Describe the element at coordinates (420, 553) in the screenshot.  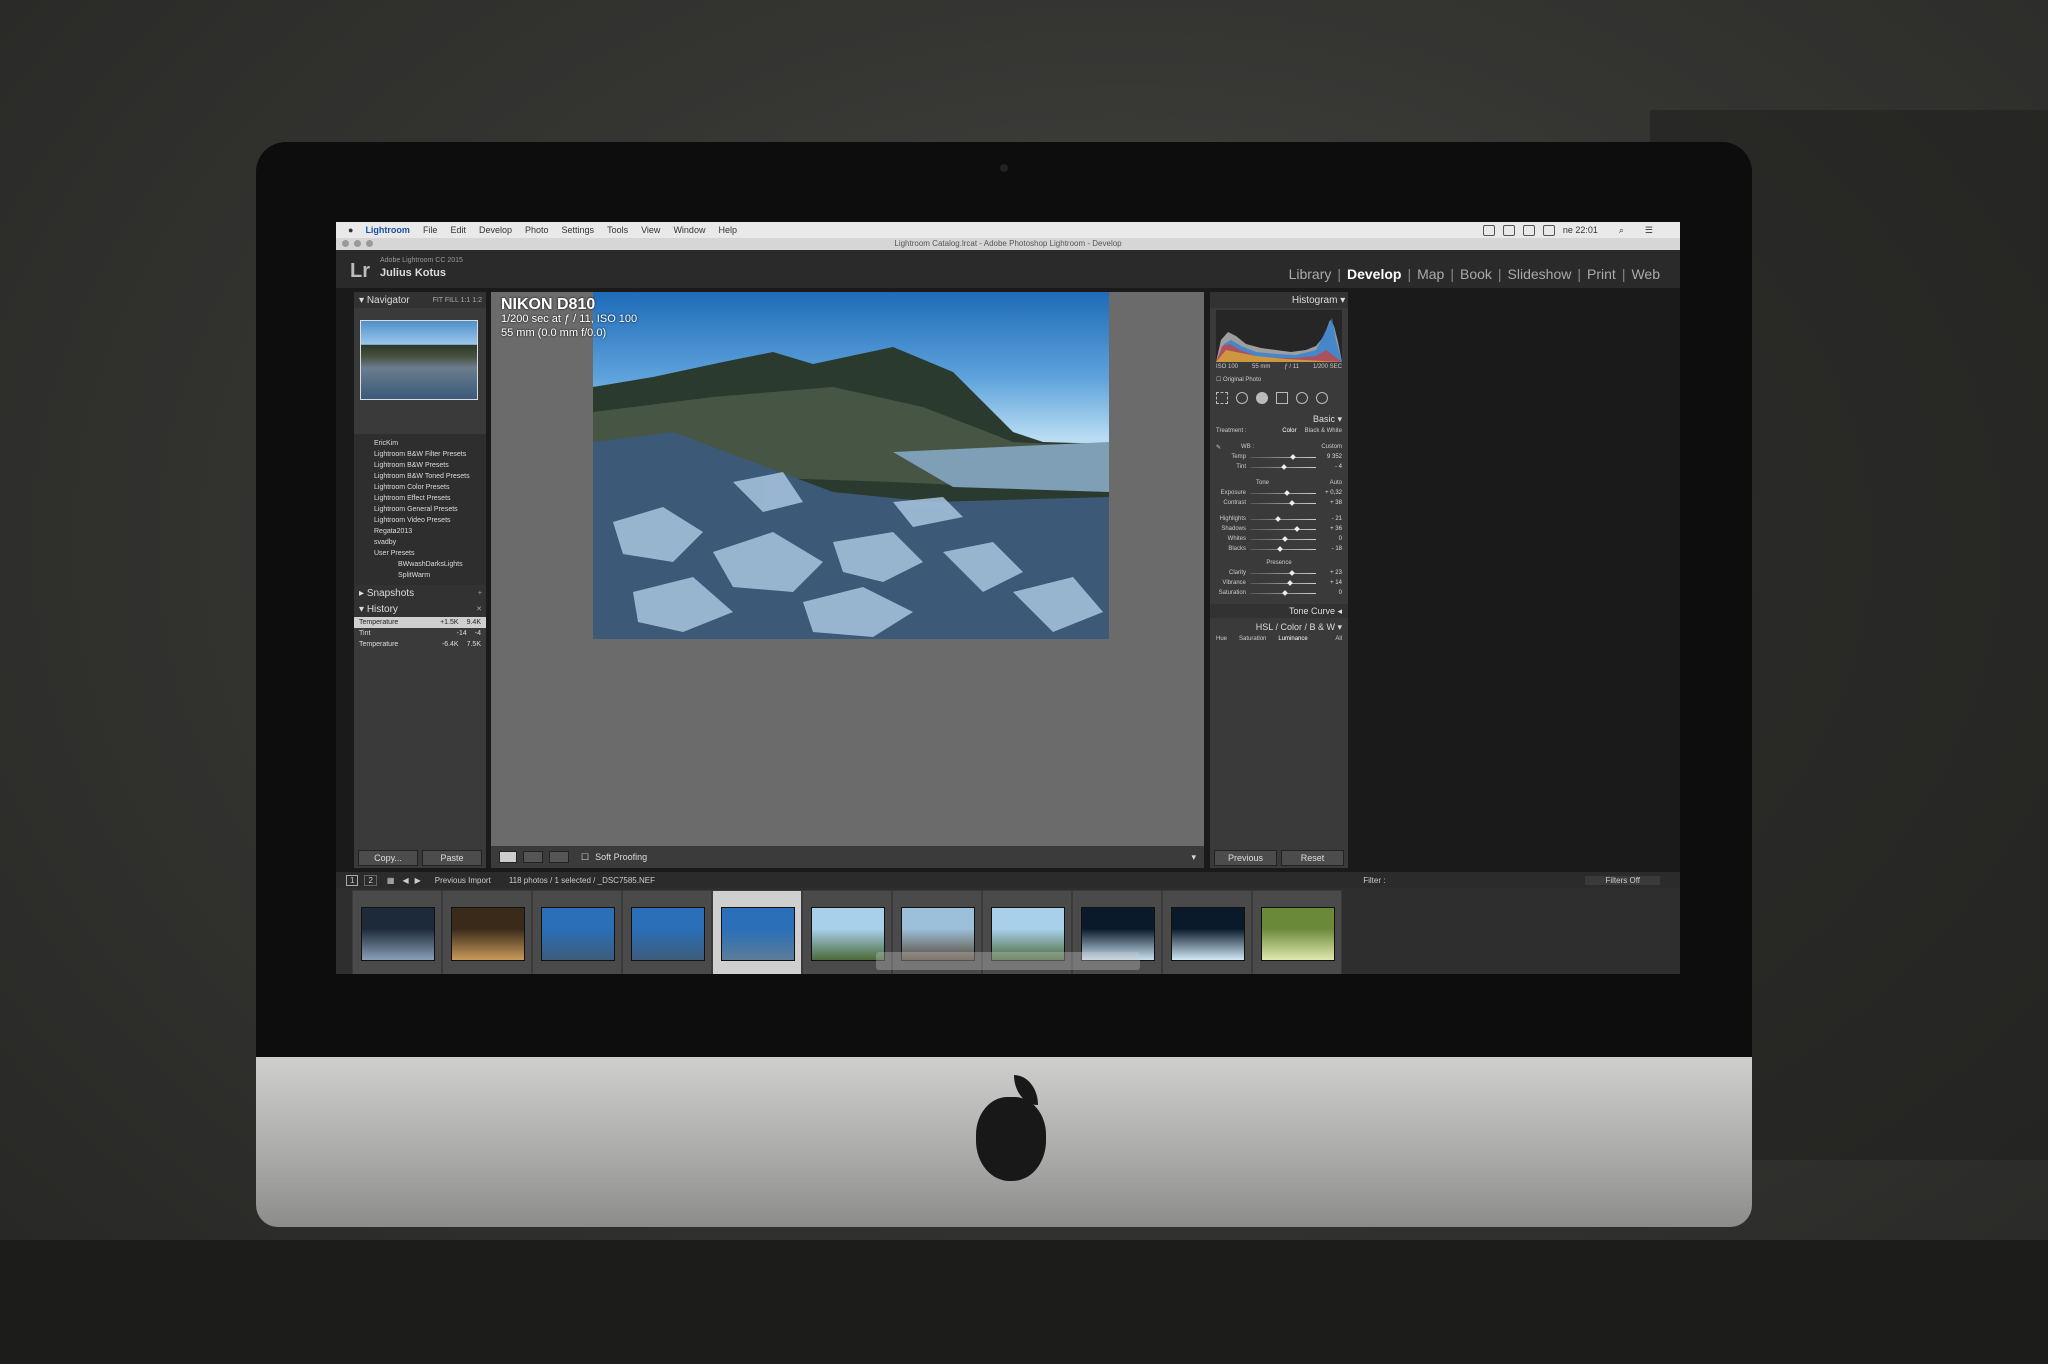
I see `preset-item: User Presets` at that location.